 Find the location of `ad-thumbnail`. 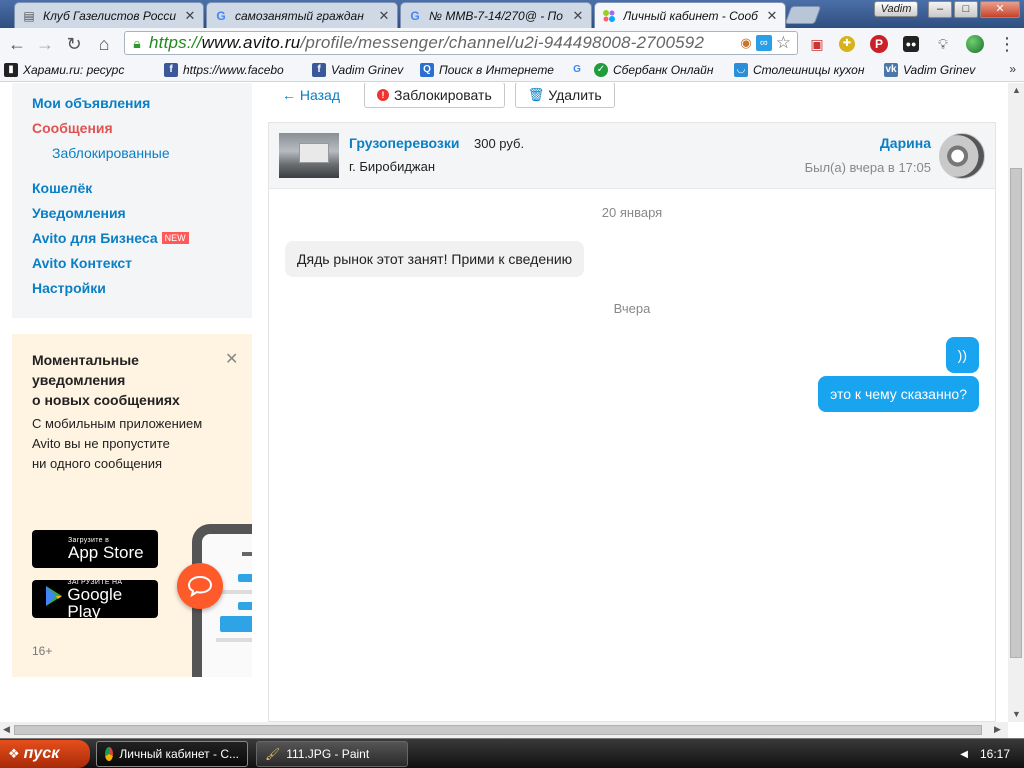

ad-thumbnail is located at coordinates (309, 155).